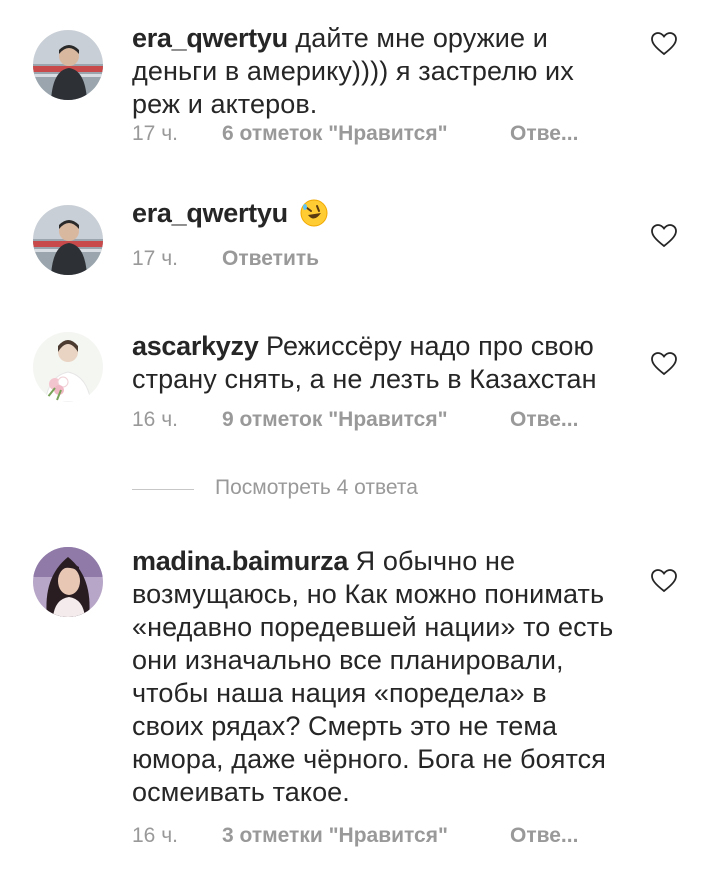 This screenshot has width=720, height=892. I want to click on comment-likes: 3 отметки "Нравится", so click(335, 836).